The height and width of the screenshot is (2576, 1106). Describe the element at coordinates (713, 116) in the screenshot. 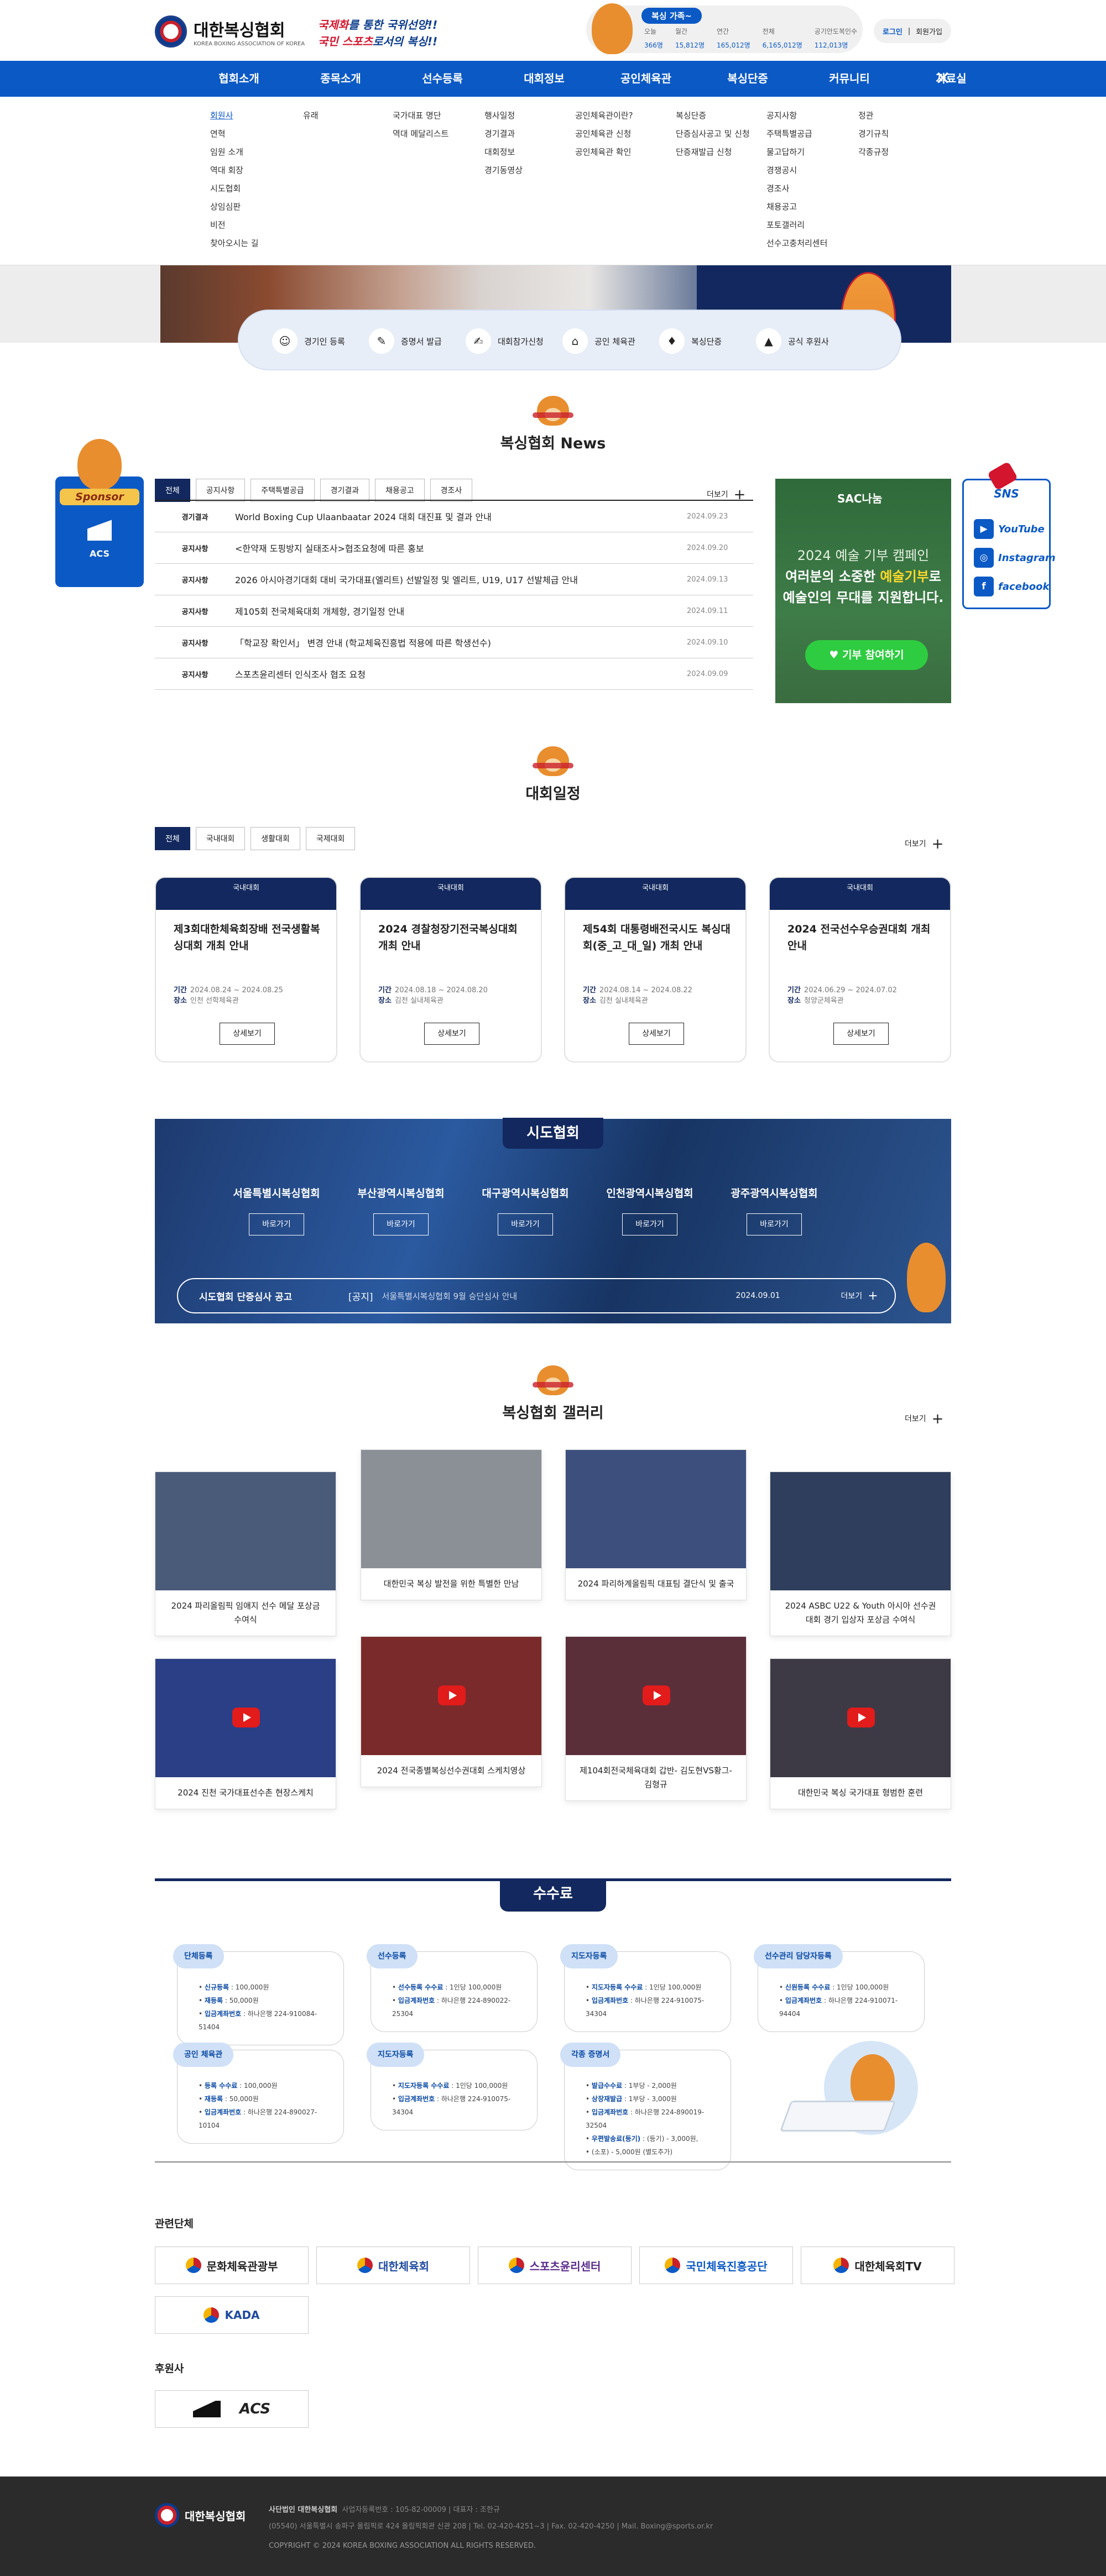

I see `mega-menu-item: 복싱단증` at that location.